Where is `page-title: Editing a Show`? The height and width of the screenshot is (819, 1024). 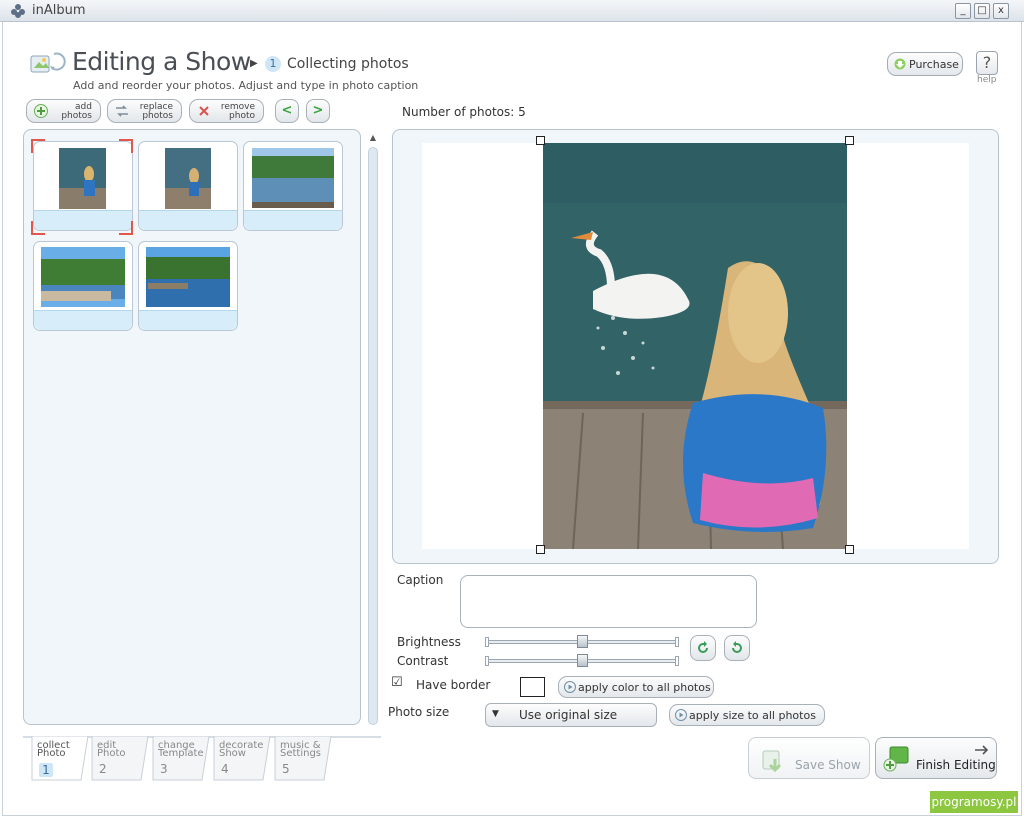 page-title: Editing a Show is located at coordinates (161, 61).